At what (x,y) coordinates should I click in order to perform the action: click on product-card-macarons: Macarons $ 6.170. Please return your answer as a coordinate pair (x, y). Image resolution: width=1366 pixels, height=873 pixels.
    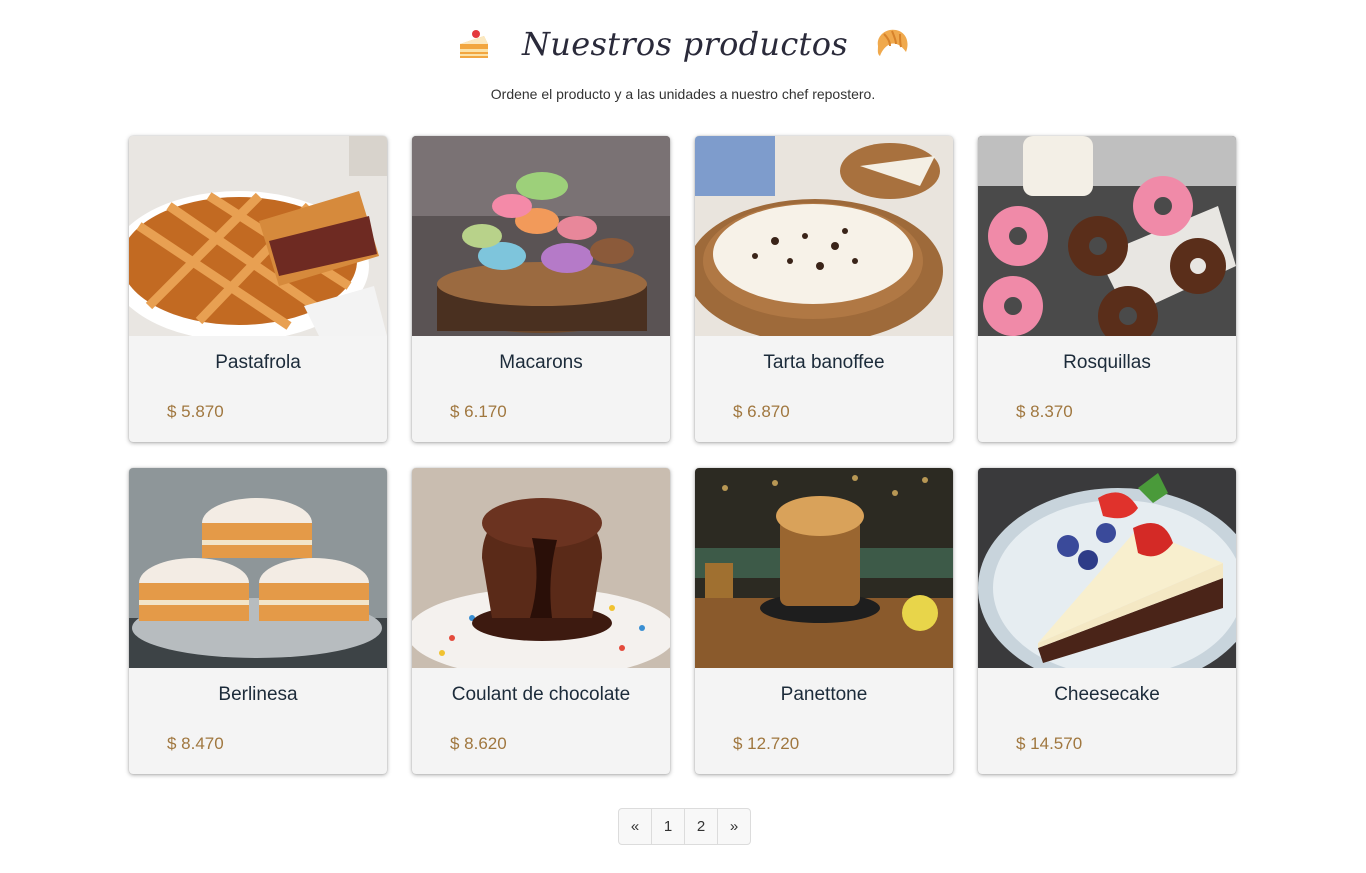
    Looking at the image, I should click on (541, 289).